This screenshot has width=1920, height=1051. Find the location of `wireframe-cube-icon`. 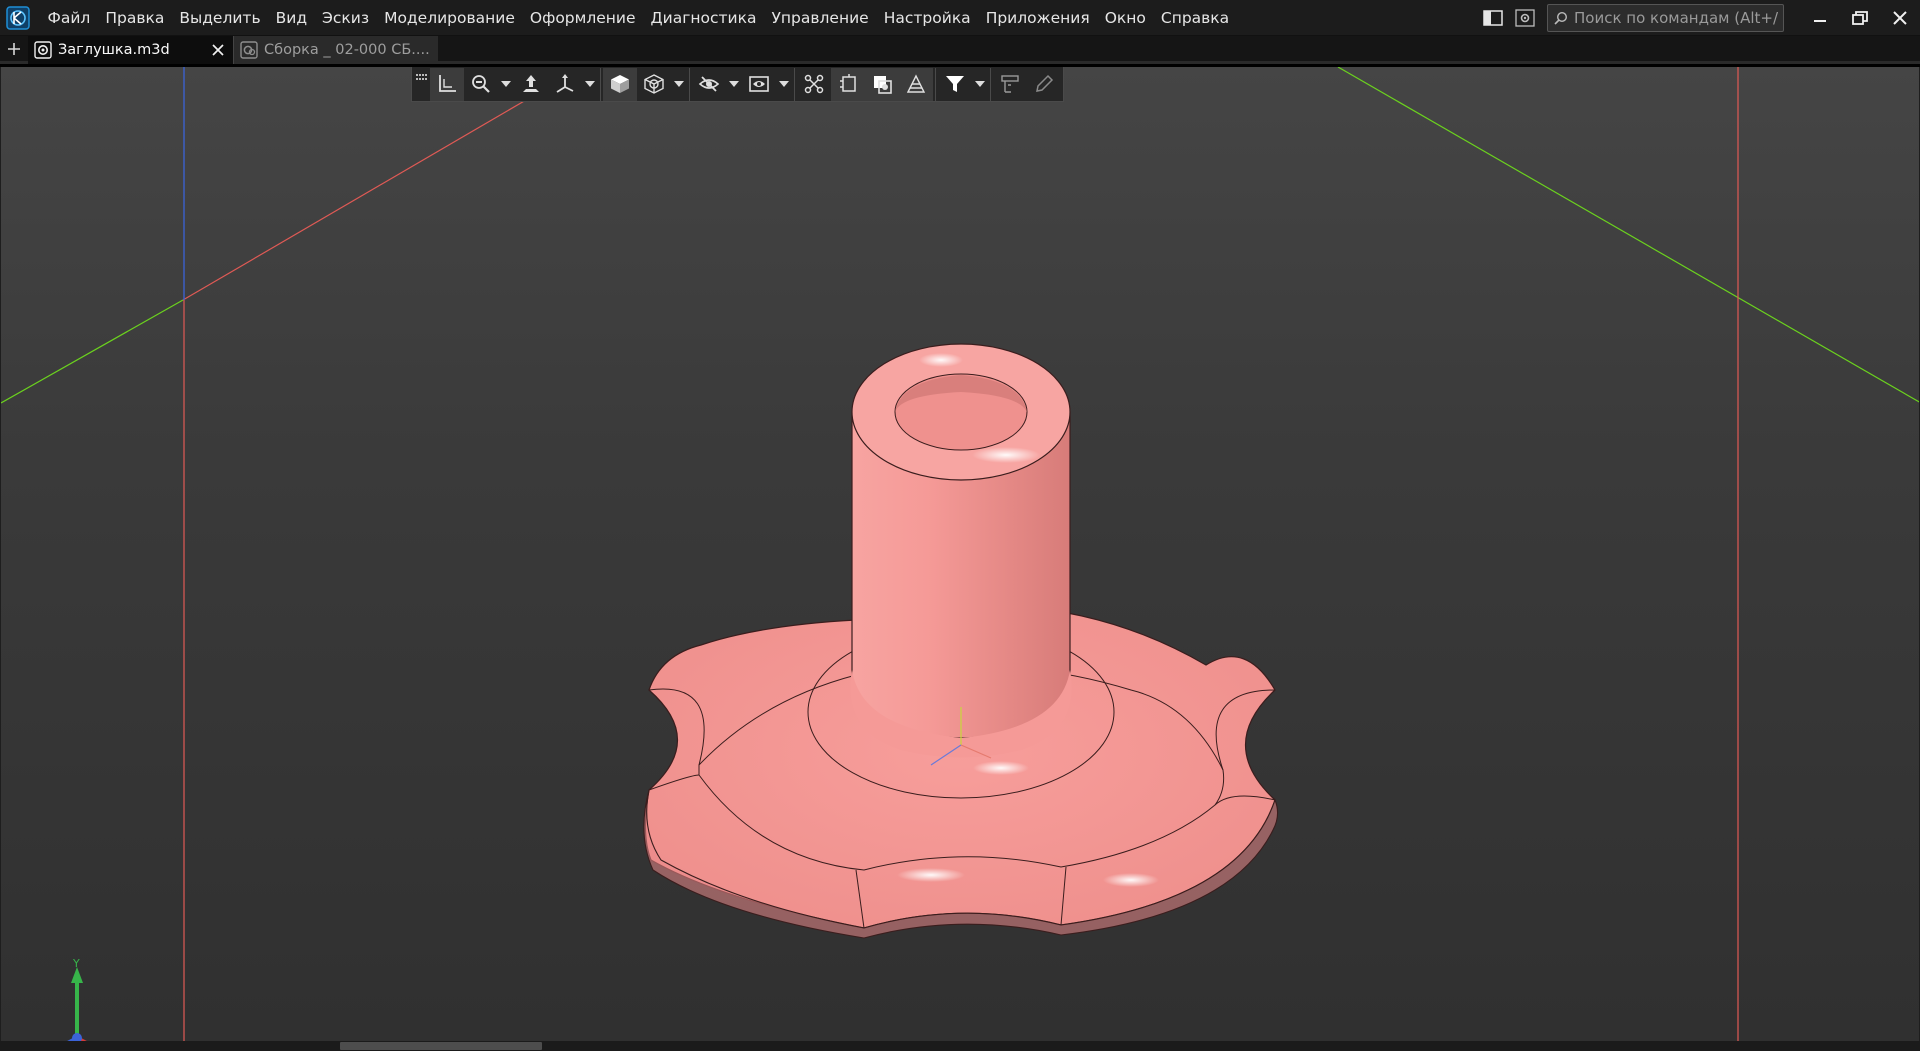

wireframe-cube-icon is located at coordinates (654, 84).